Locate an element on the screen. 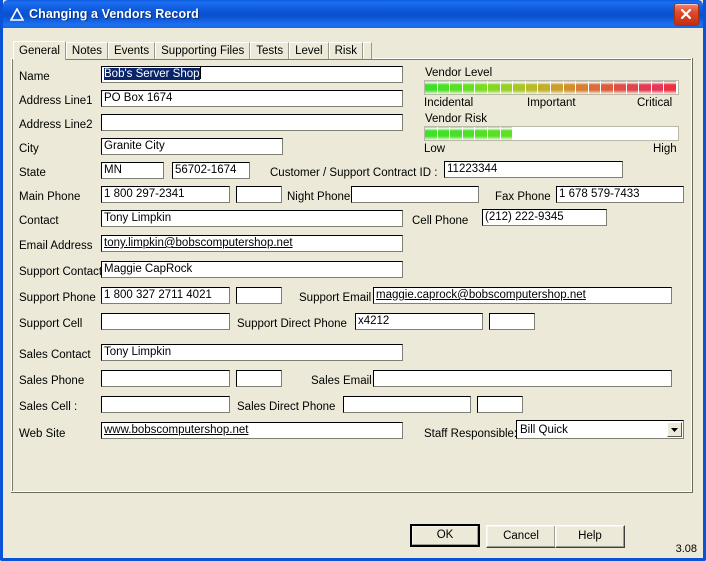  sales-direct-ext-input is located at coordinates (500, 404).